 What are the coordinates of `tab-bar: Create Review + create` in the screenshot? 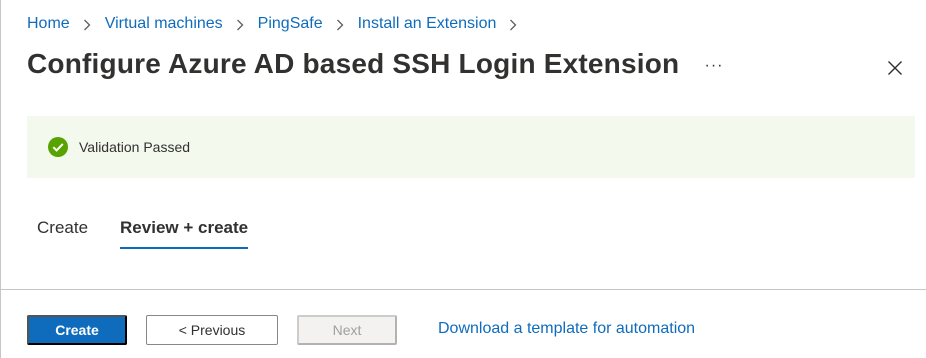 It's located at (138, 233).